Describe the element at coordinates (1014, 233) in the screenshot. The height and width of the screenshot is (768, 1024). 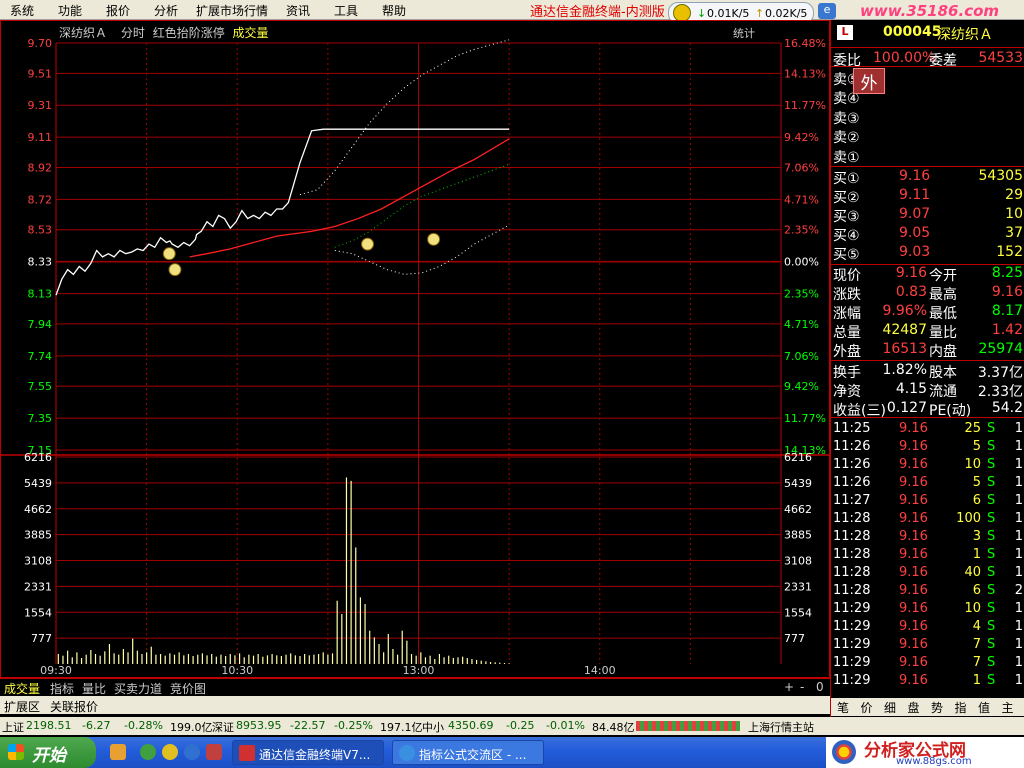
I see `buy-volume: 37` at that location.